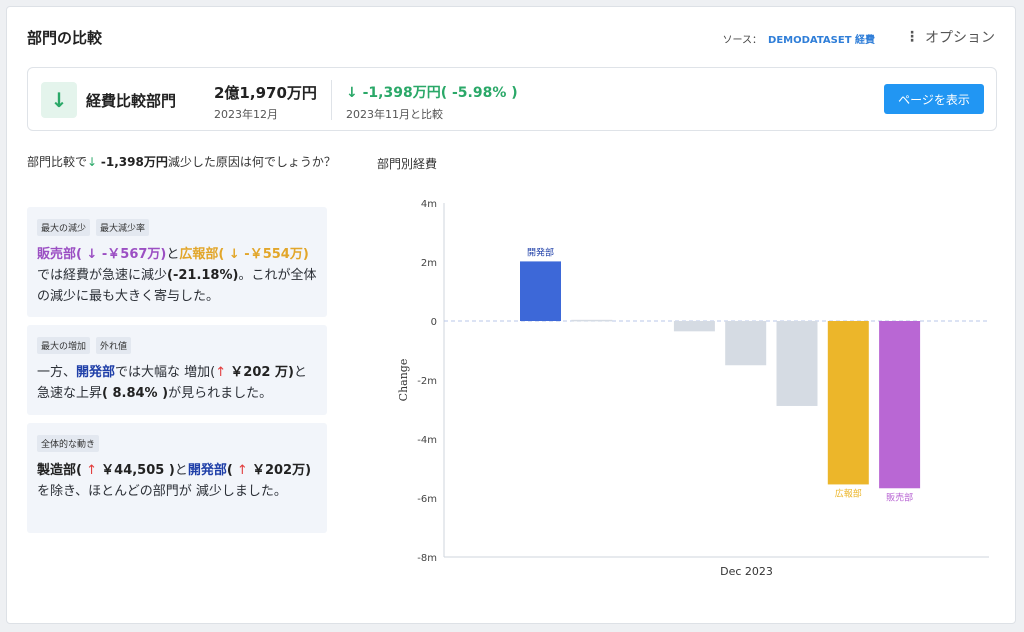 This screenshot has height=632, width=1024. I want to click on divider, so click(331, 100).